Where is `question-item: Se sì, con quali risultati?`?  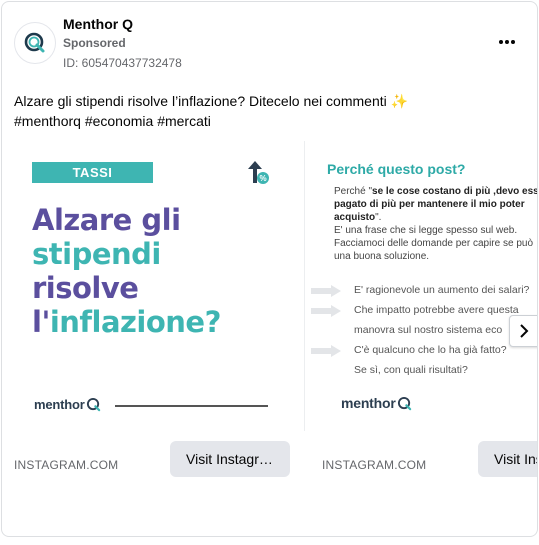
question-item: Se sì, con quali risultati? is located at coordinates (411, 370).